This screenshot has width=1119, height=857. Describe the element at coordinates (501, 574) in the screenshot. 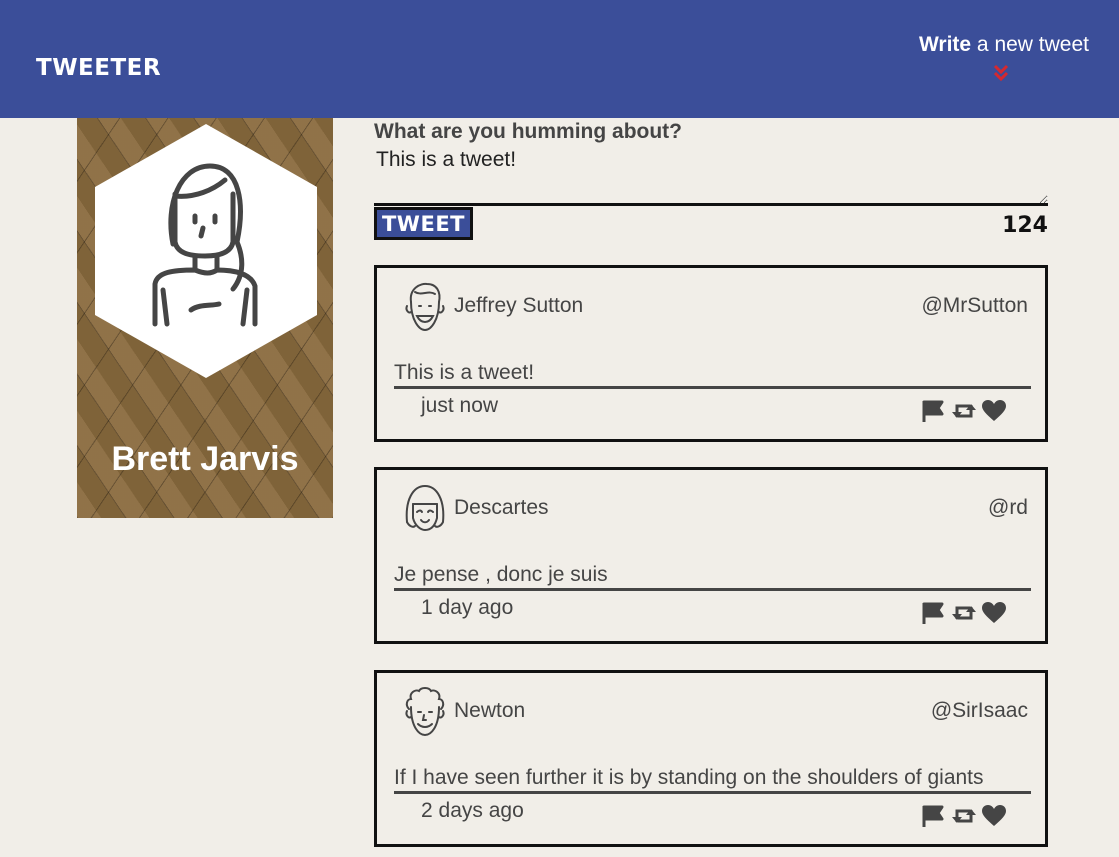

I see `tweet-text: Je pense , donc je suis` at that location.